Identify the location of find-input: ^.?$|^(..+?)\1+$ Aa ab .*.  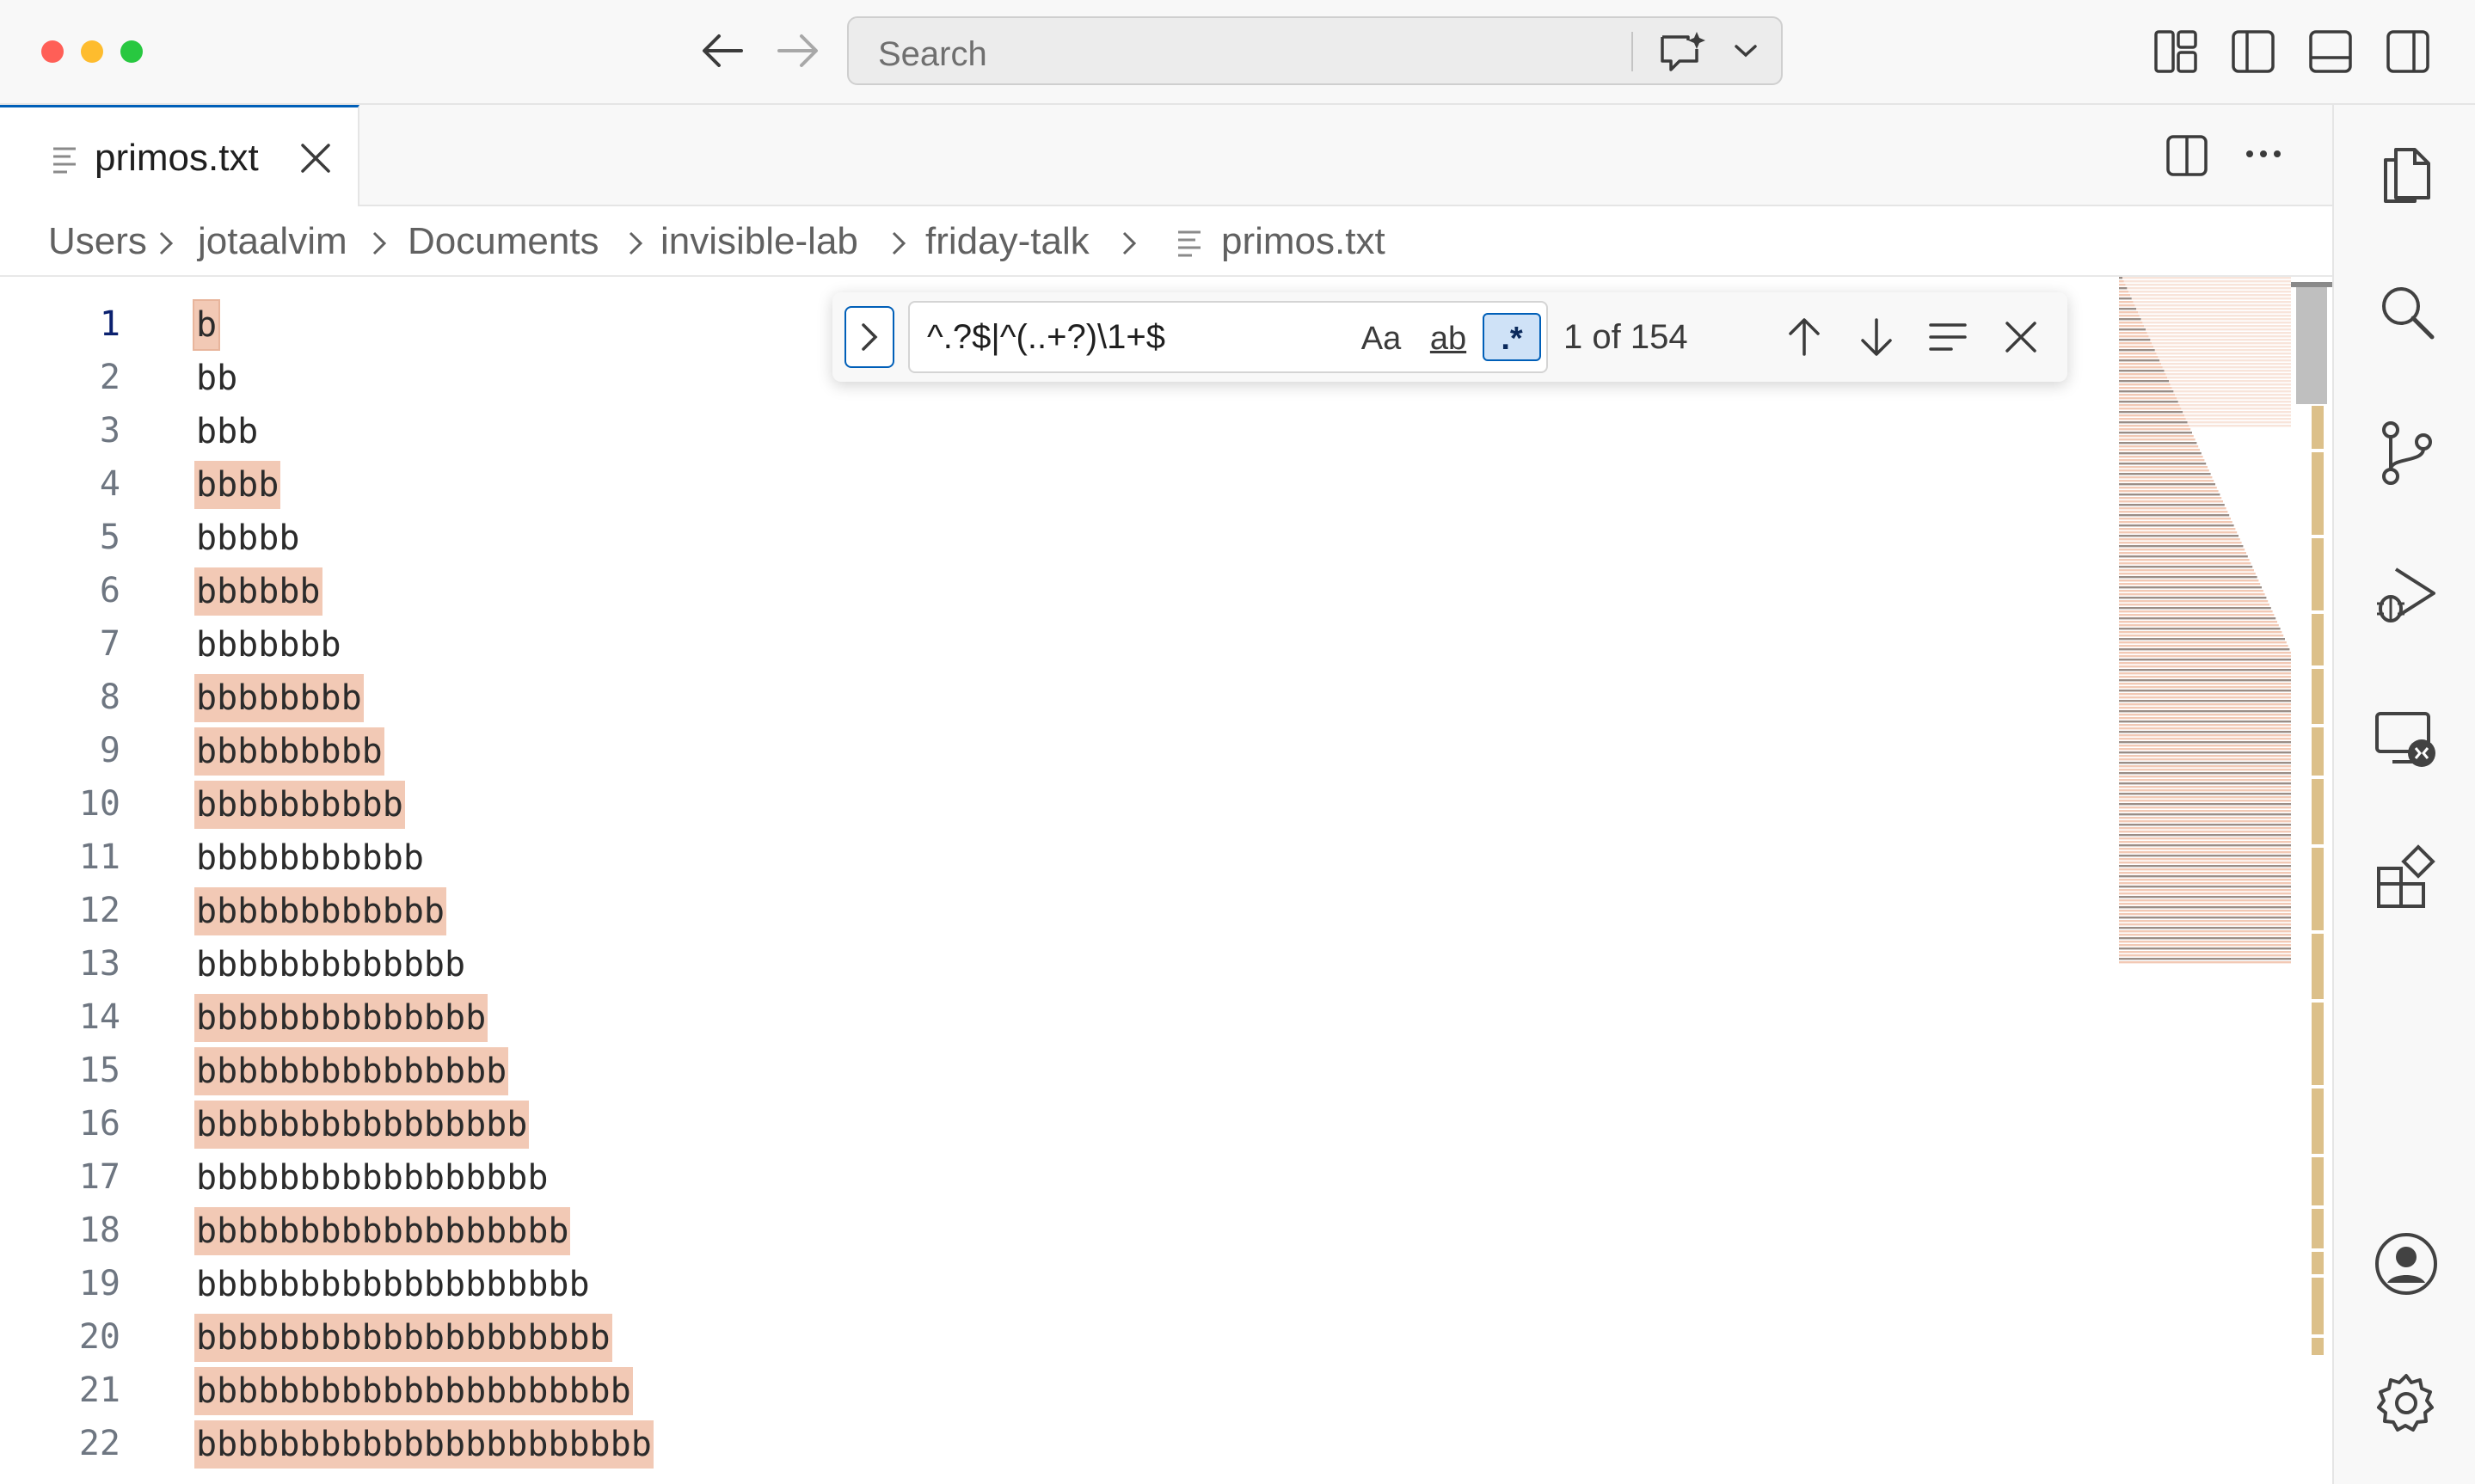
(1228, 337).